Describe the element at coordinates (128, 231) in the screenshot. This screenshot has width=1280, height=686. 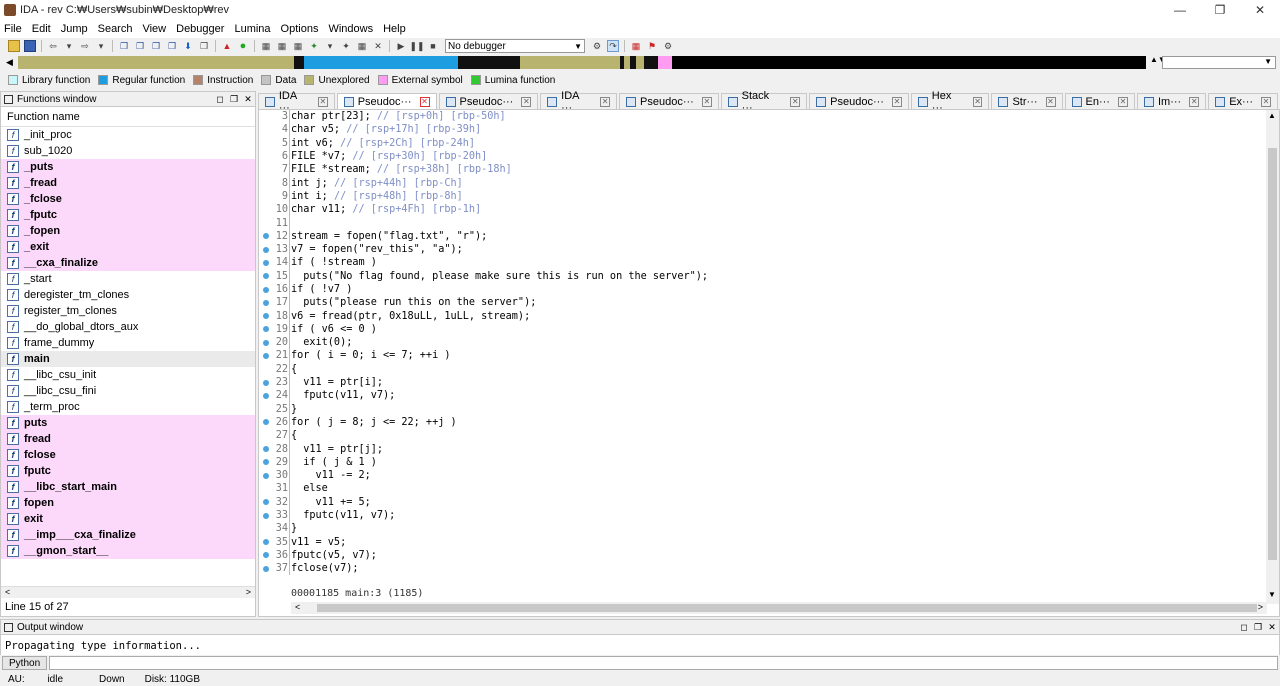
I see `function-row: f _fopen` at that location.